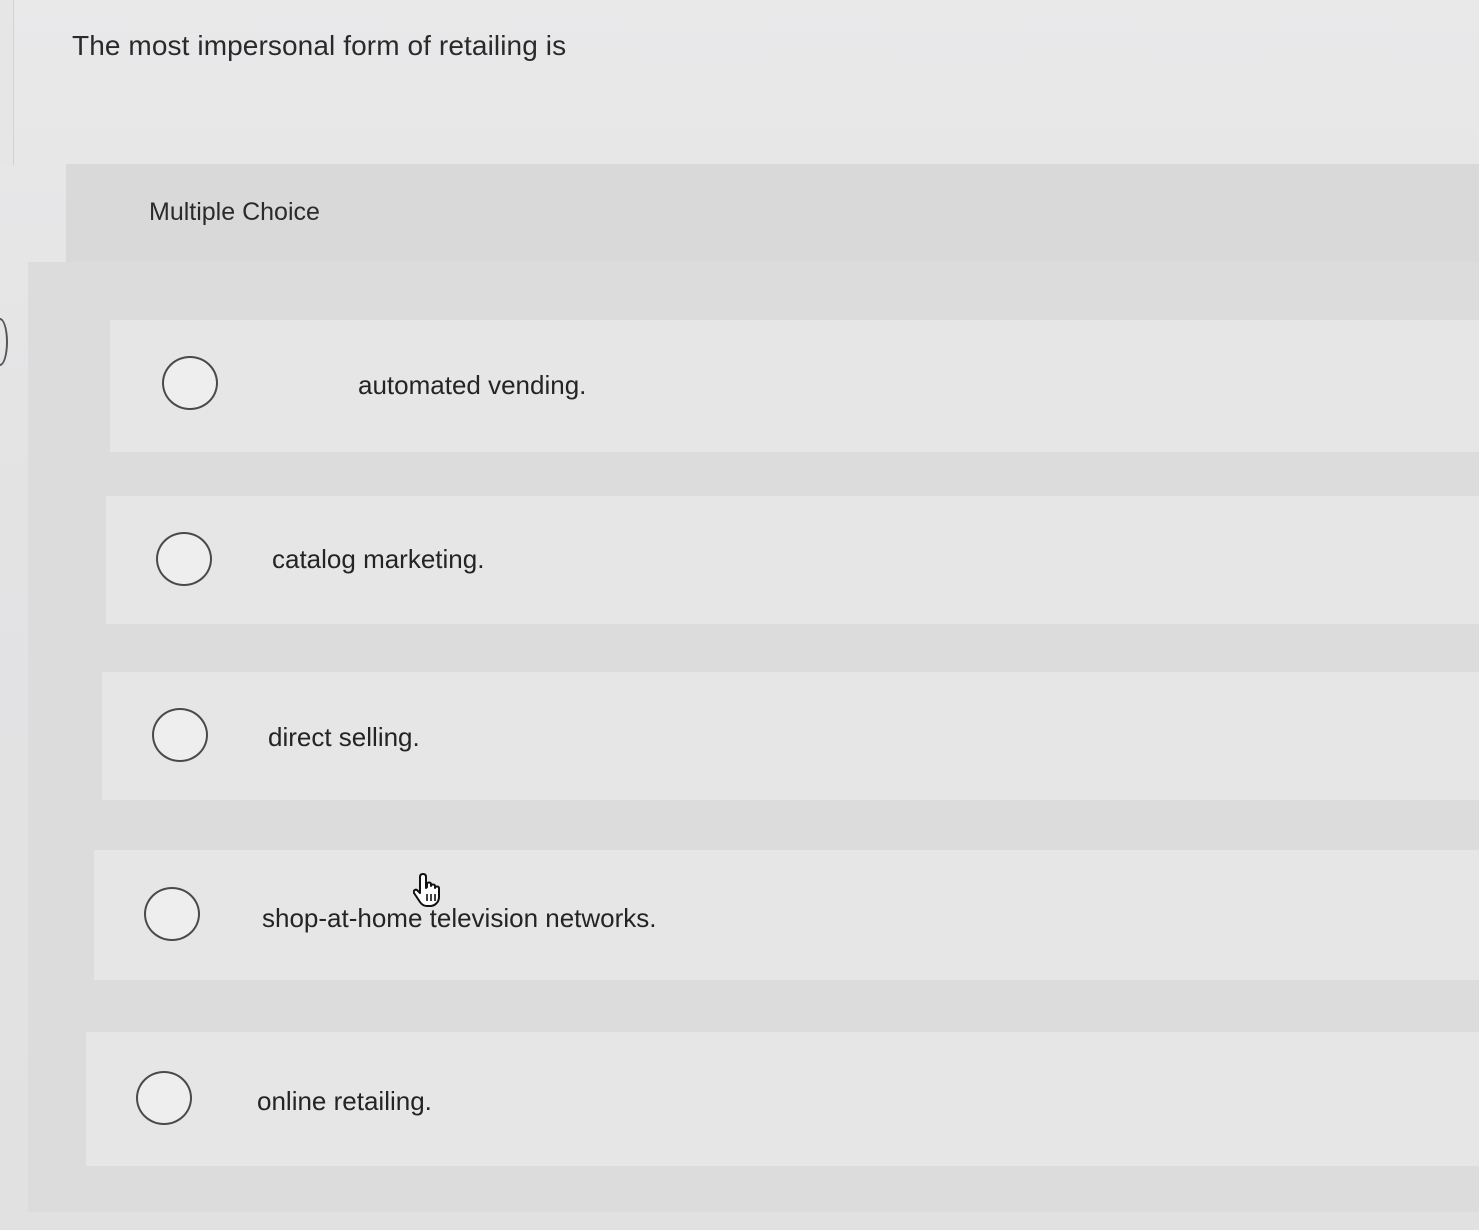 The image size is (1479, 1230). Describe the element at coordinates (459, 918) in the screenshot. I see `answer-option-label: shop-at-home television networks.` at that location.